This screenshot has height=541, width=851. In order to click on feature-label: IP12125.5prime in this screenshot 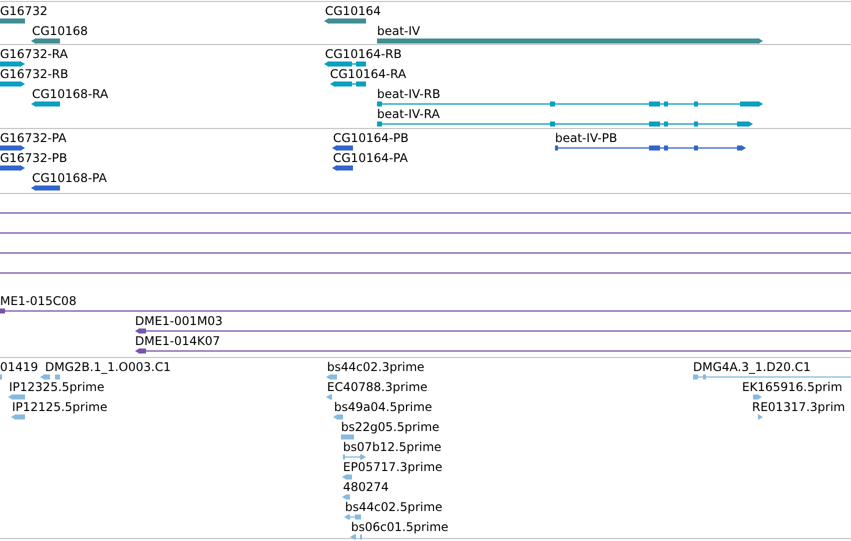, I will do `click(60, 407)`.